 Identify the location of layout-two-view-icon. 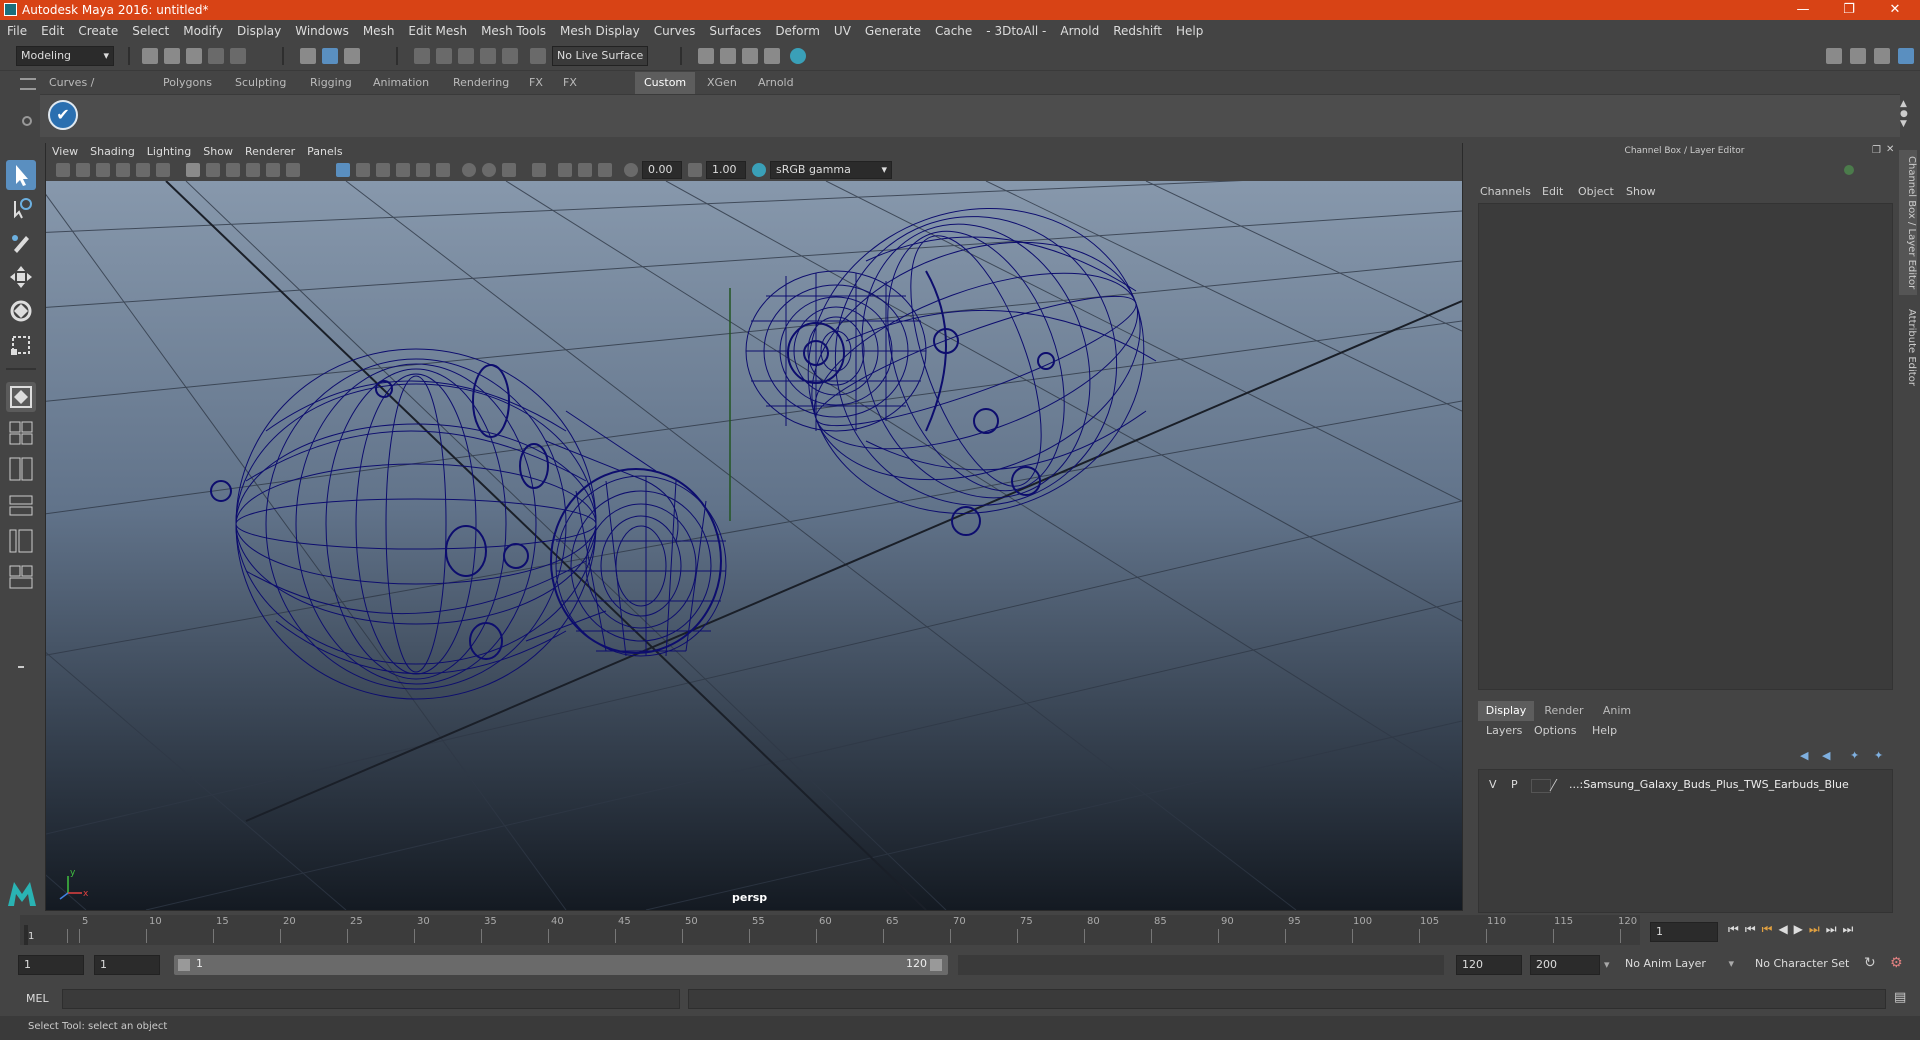
(21, 469).